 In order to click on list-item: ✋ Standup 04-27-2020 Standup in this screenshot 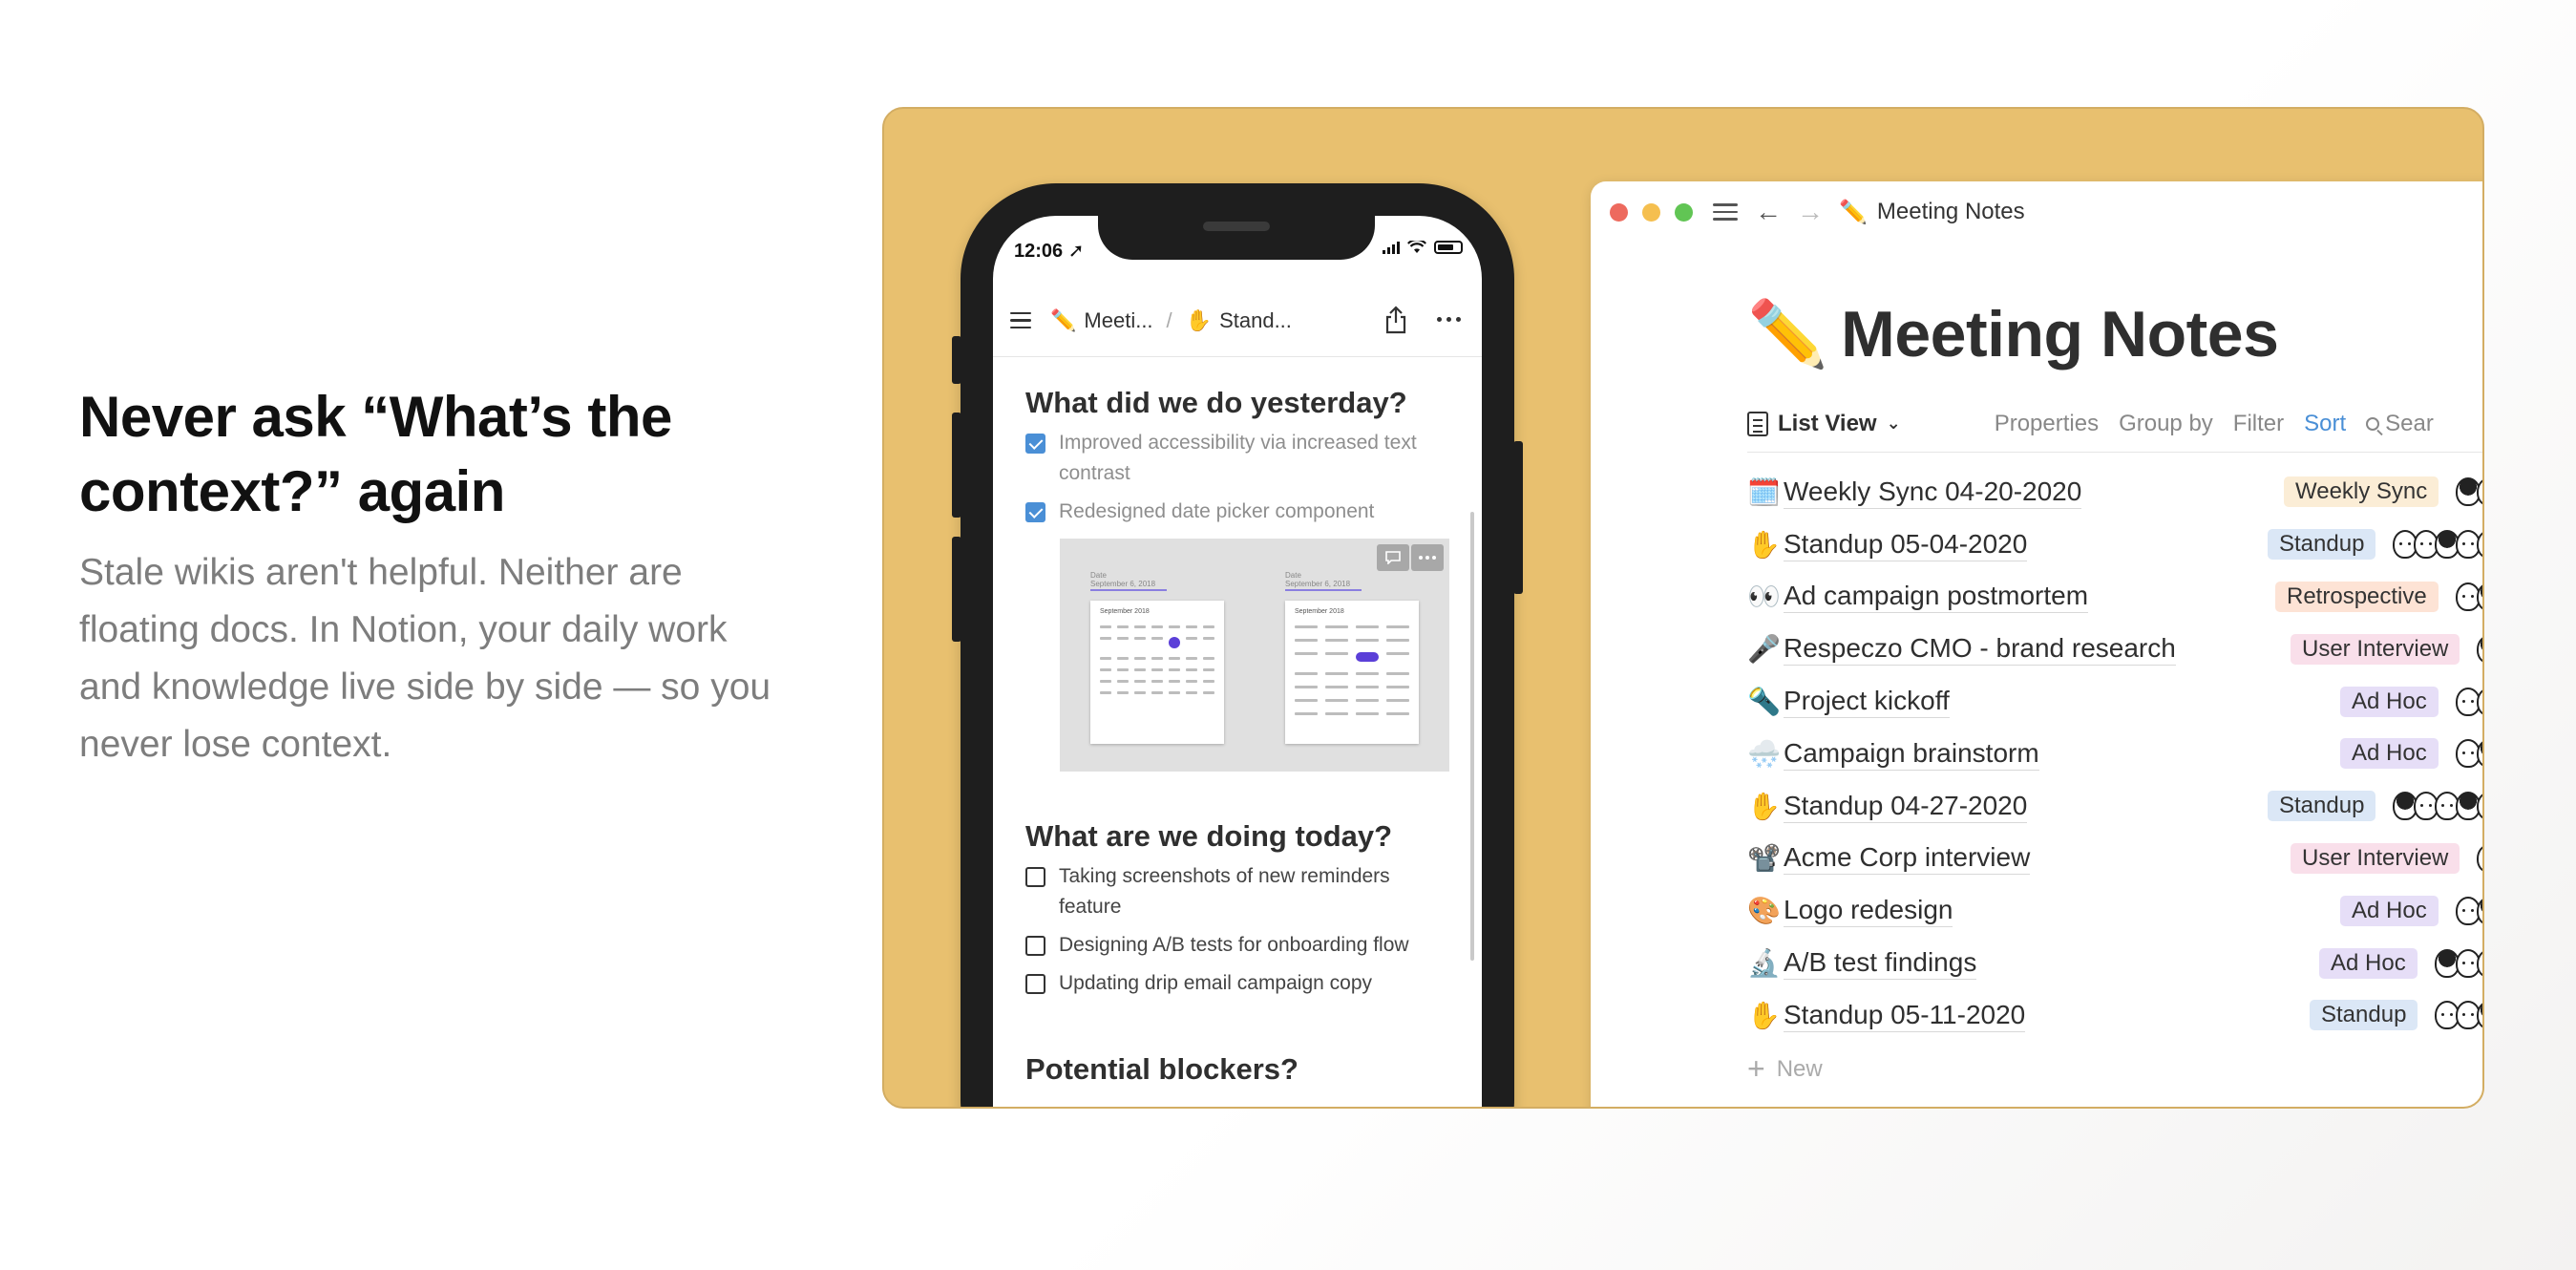, I will do `click(2114, 806)`.